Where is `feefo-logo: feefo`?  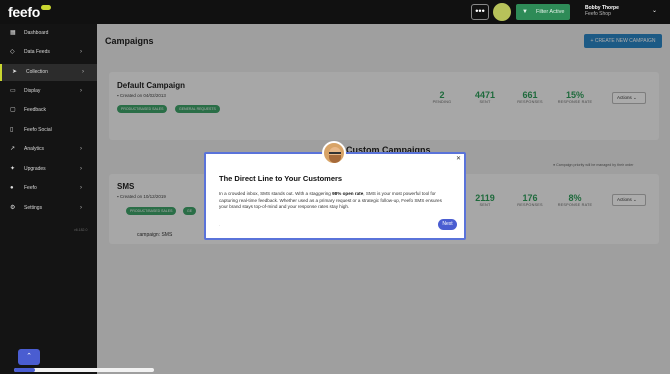
feefo-logo: feefo is located at coordinates (29, 12).